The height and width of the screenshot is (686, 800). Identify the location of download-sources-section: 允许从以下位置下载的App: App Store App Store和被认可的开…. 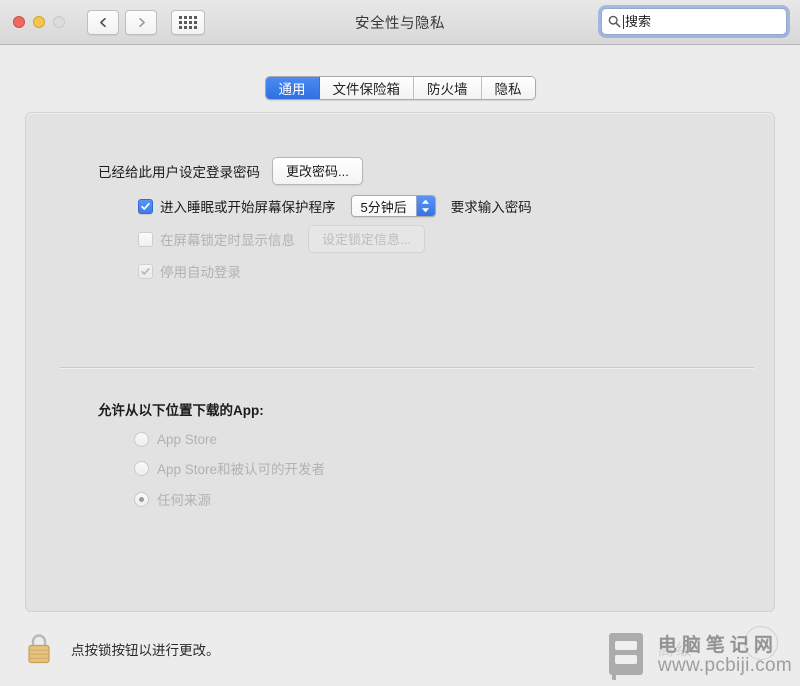
(211, 454).